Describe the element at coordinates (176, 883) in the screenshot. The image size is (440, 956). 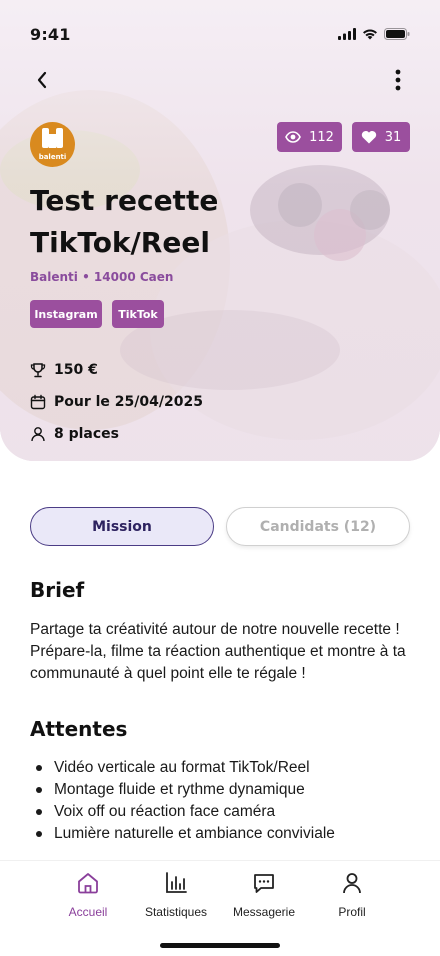
I see `bar-chart-icon` at that location.